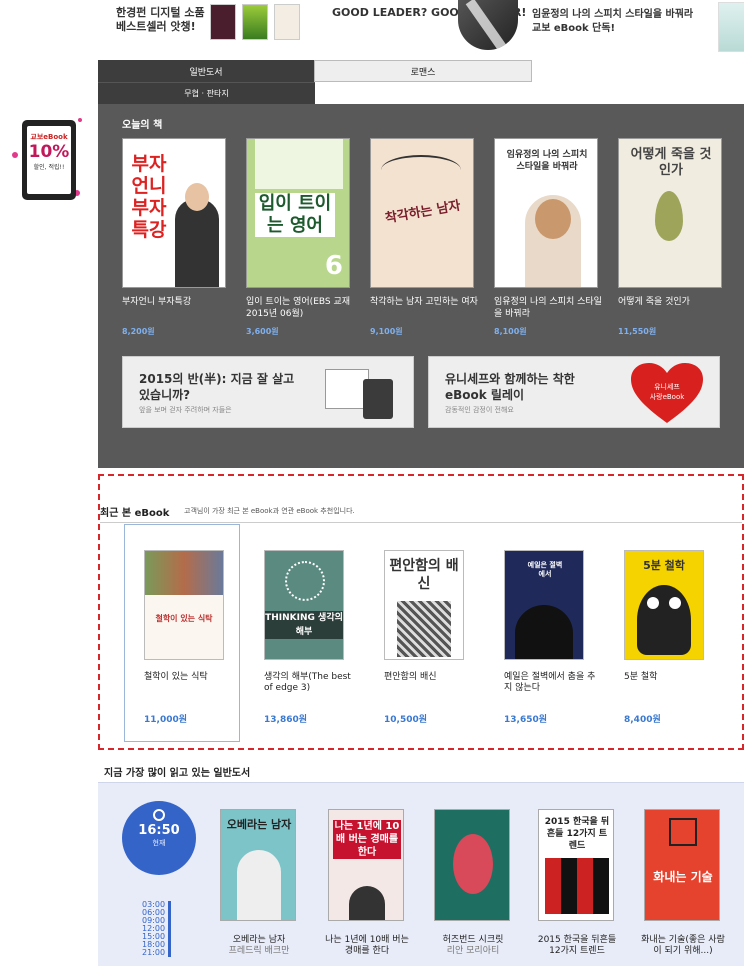  I want to click on tablet-icon, so click(378, 399).